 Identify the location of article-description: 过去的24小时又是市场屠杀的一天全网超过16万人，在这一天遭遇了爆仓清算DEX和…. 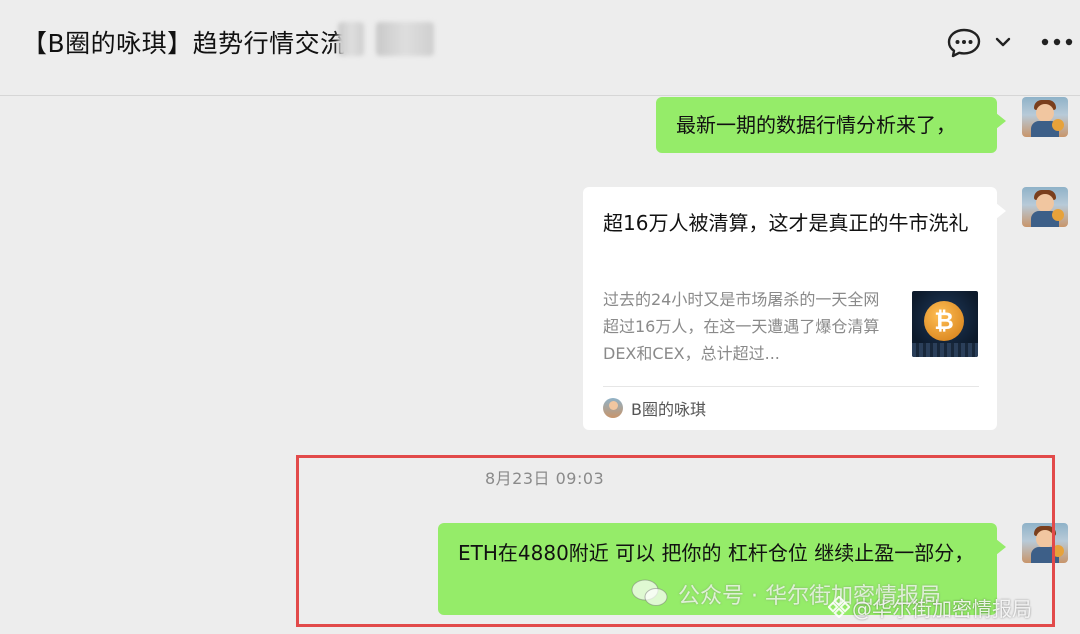
(741, 326).